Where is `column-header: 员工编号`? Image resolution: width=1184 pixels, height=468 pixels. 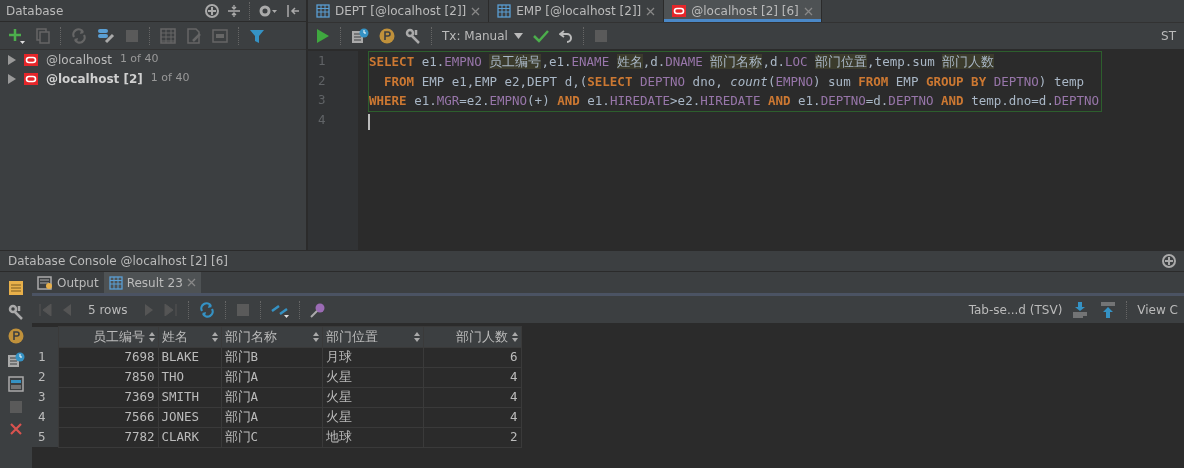
column-header: 员工编号 is located at coordinates (108, 336).